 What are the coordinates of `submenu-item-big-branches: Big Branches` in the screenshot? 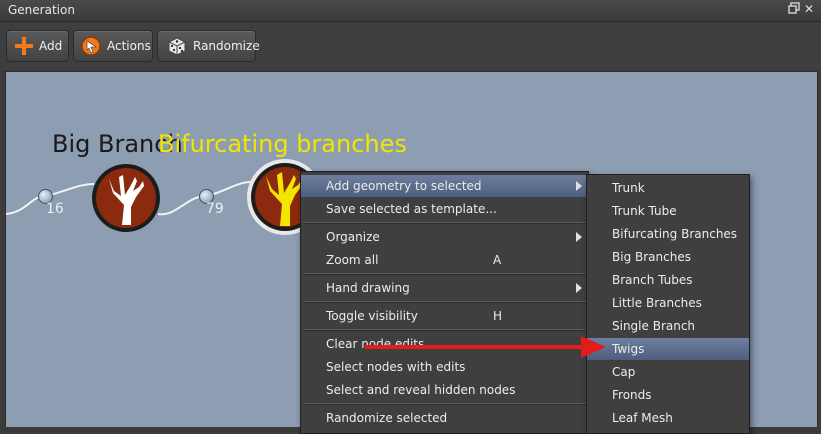 It's located at (668, 257).